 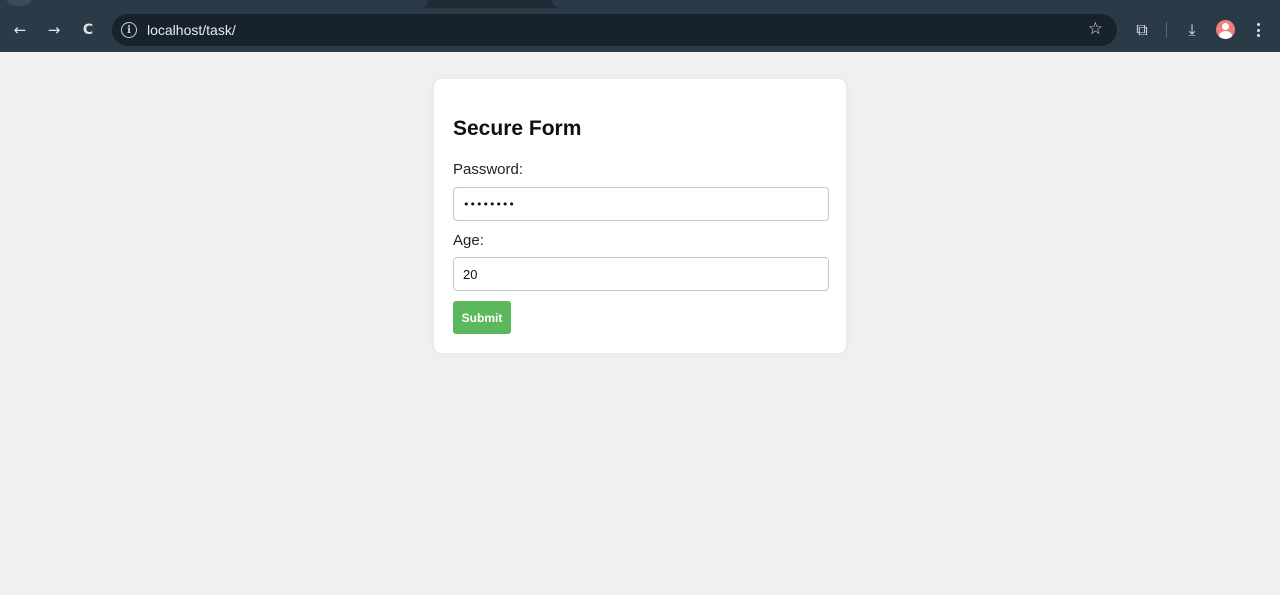 I want to click on password-input: ••••••••, so click(x=641, y=204).